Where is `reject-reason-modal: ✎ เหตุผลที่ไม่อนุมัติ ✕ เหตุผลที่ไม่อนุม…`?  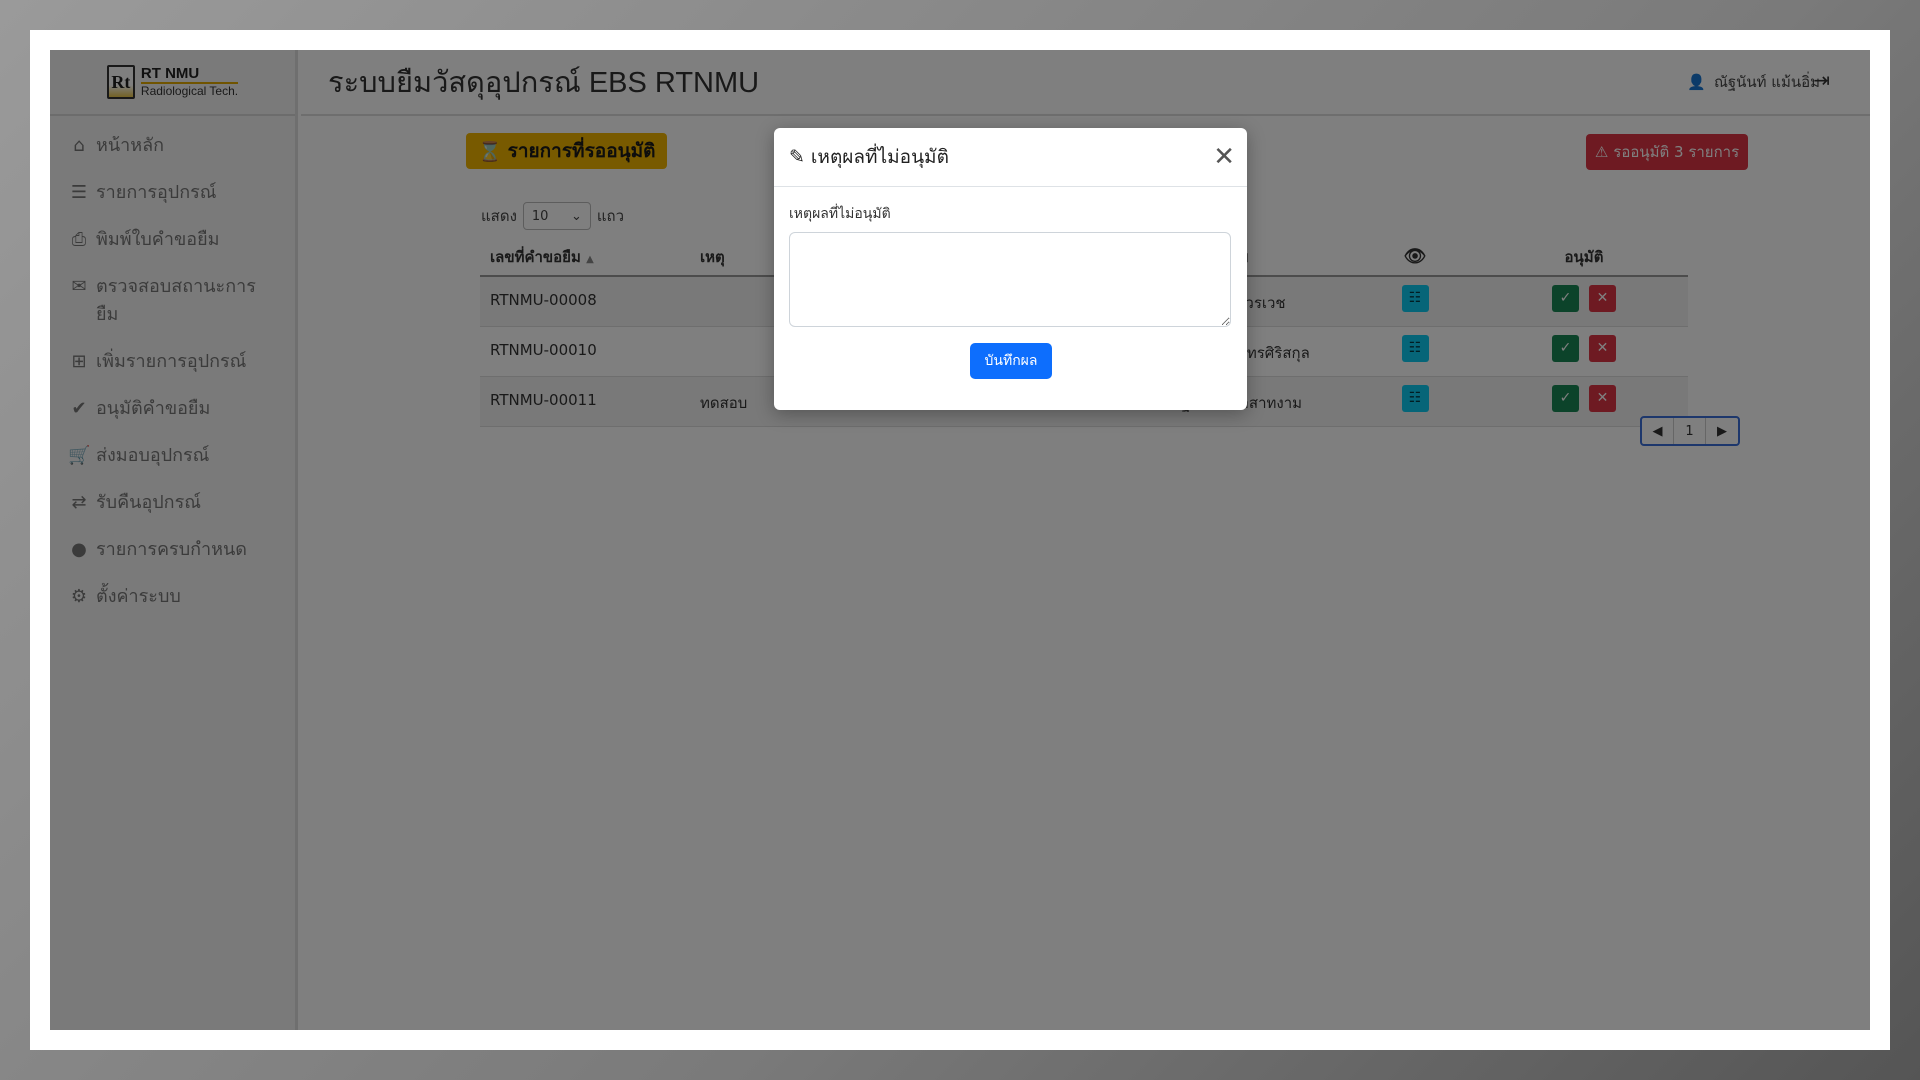 reject-reason-modal: ✎ เหตุผลที่ไม่อนุมัติ ✕ เหตุผลที่ไม่อนุม… is located at coordinates (1010, 269).